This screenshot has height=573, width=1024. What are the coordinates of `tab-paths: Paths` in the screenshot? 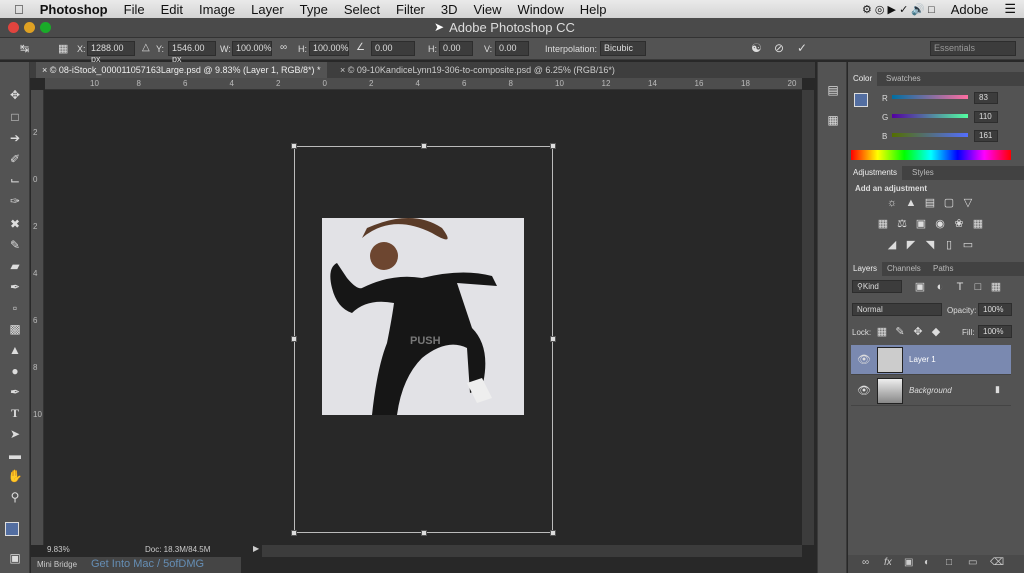 It's located at (943, 269).